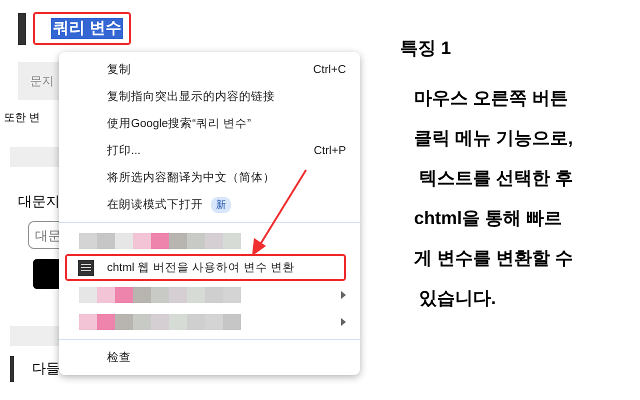 The height and width of the screenshot is (400, 640). I want to click on menu-item: chtml 웹 버전을 사용하여 변수 변환, so click(205, 267).